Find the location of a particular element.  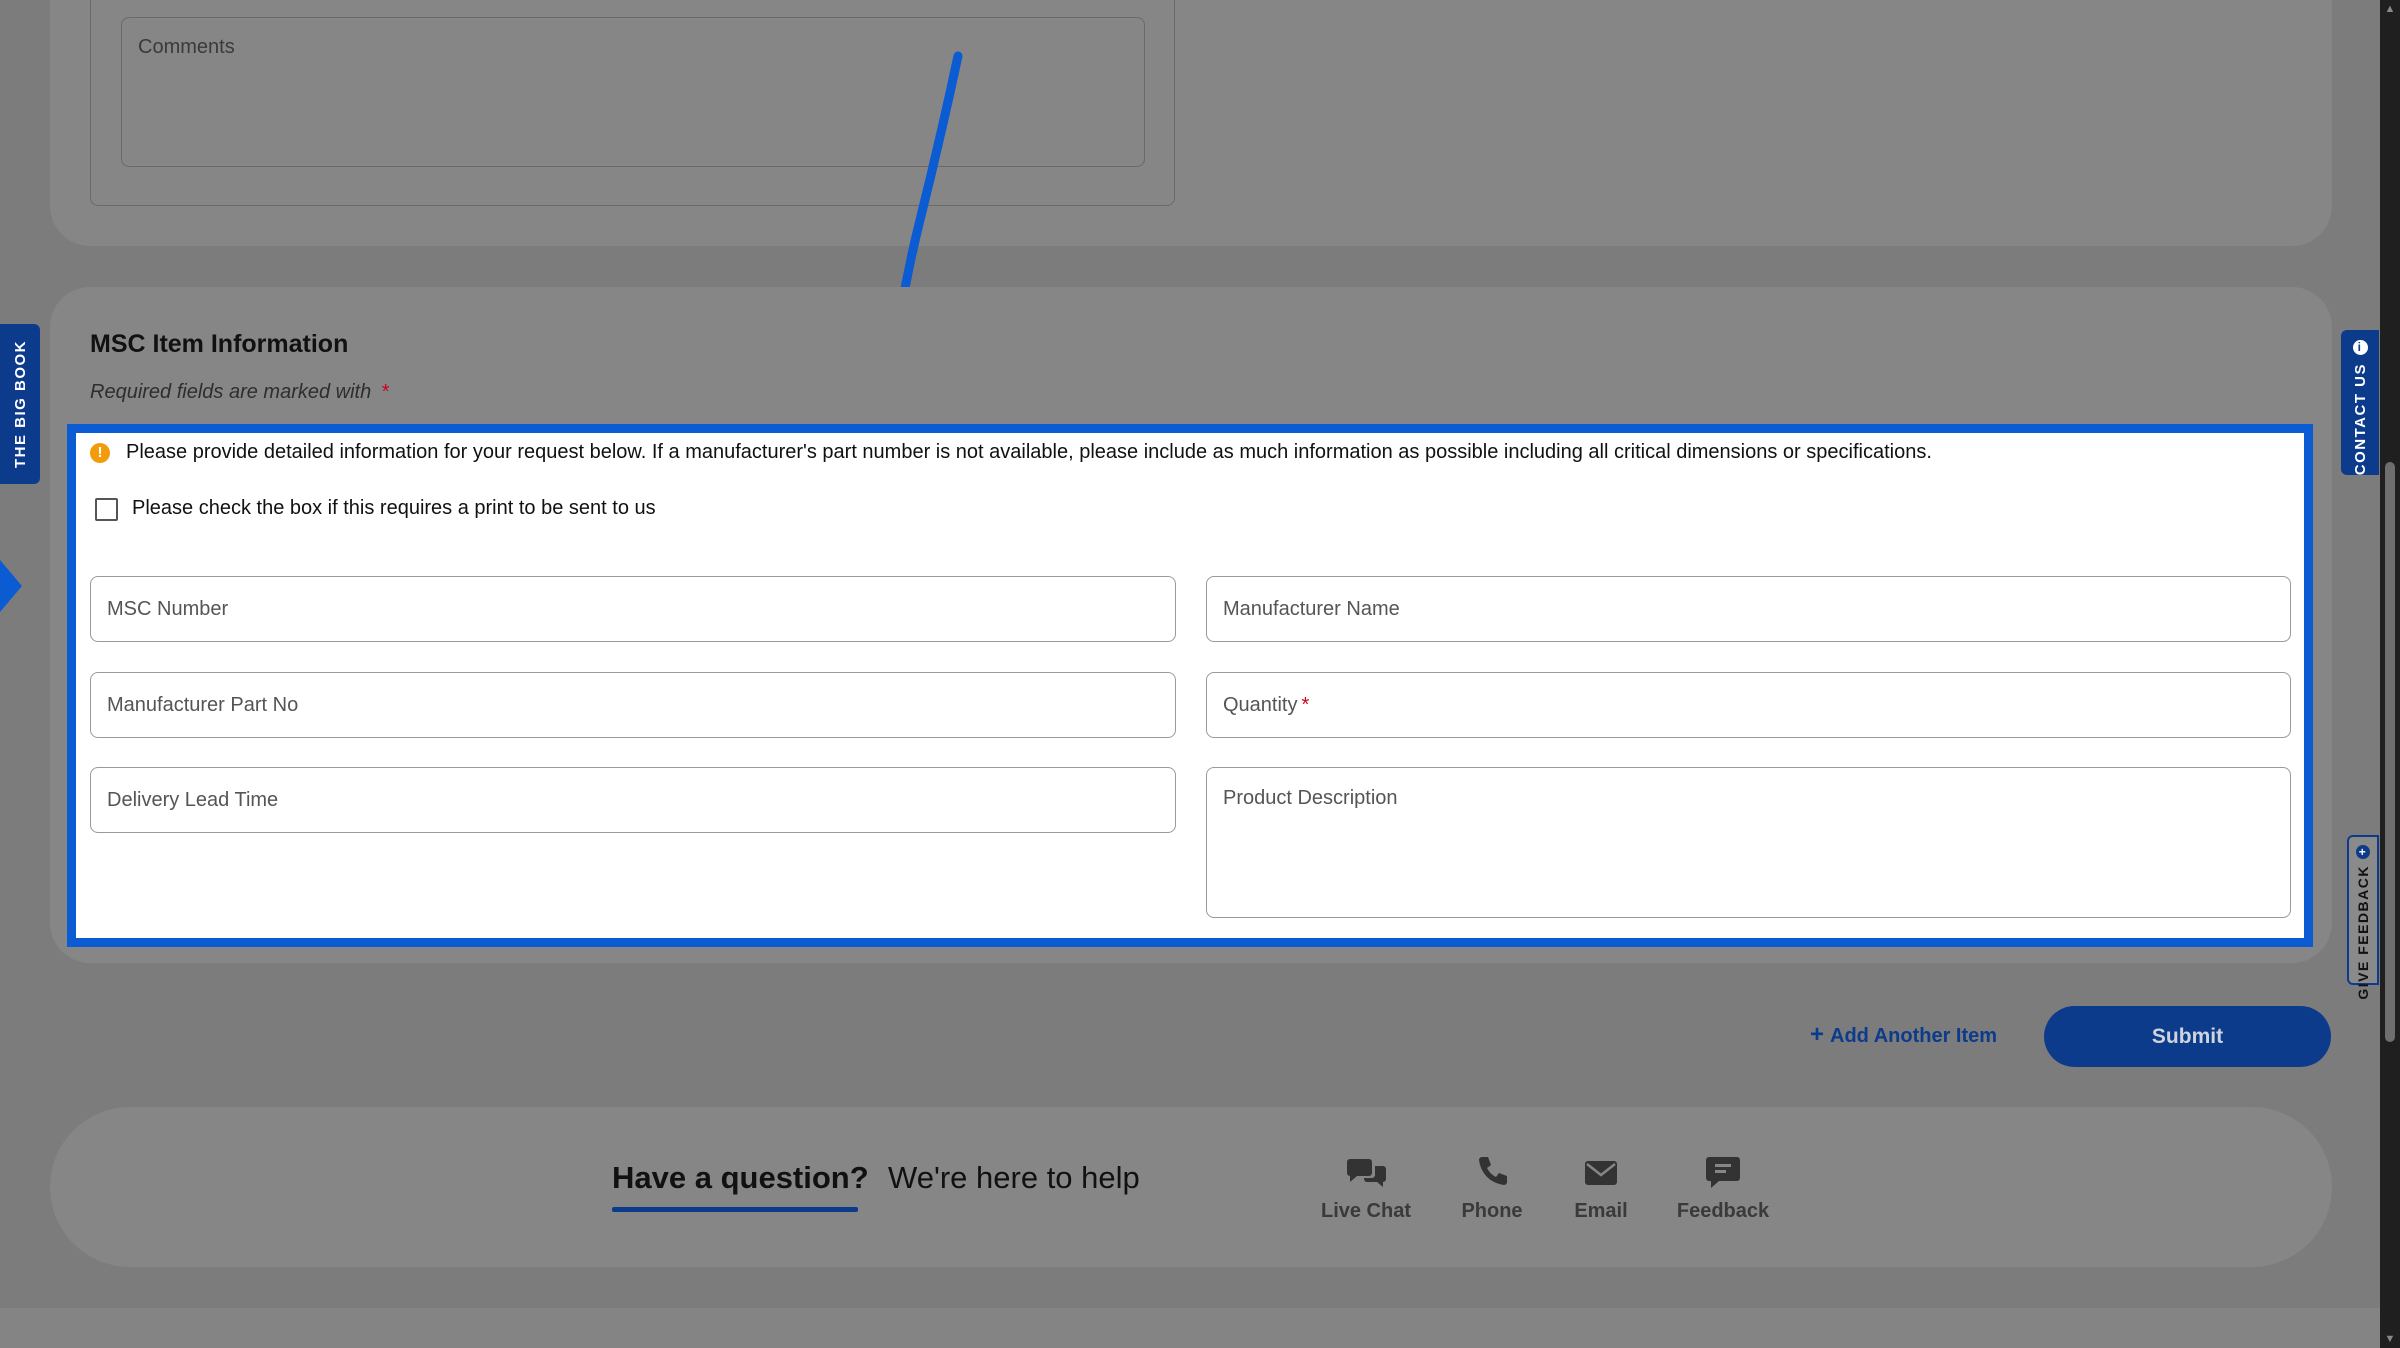

comments-textarea: Comments is located at coordinates (633, 92).